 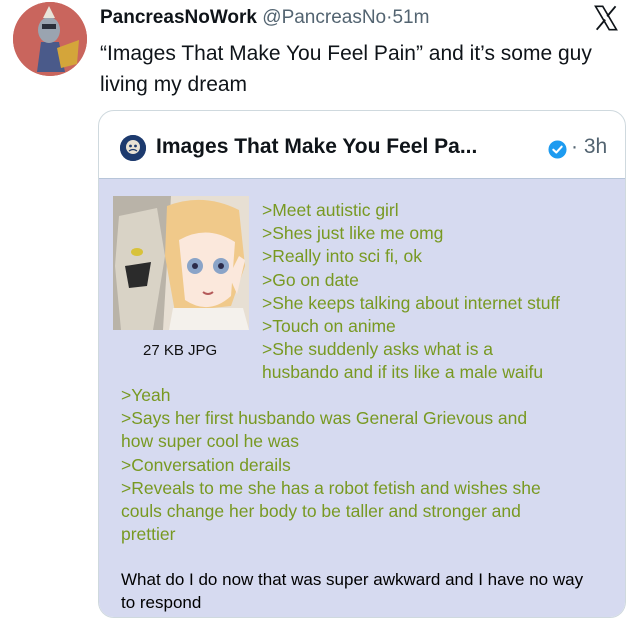 I want to click on author-avatar, so click(x=50, y=39).